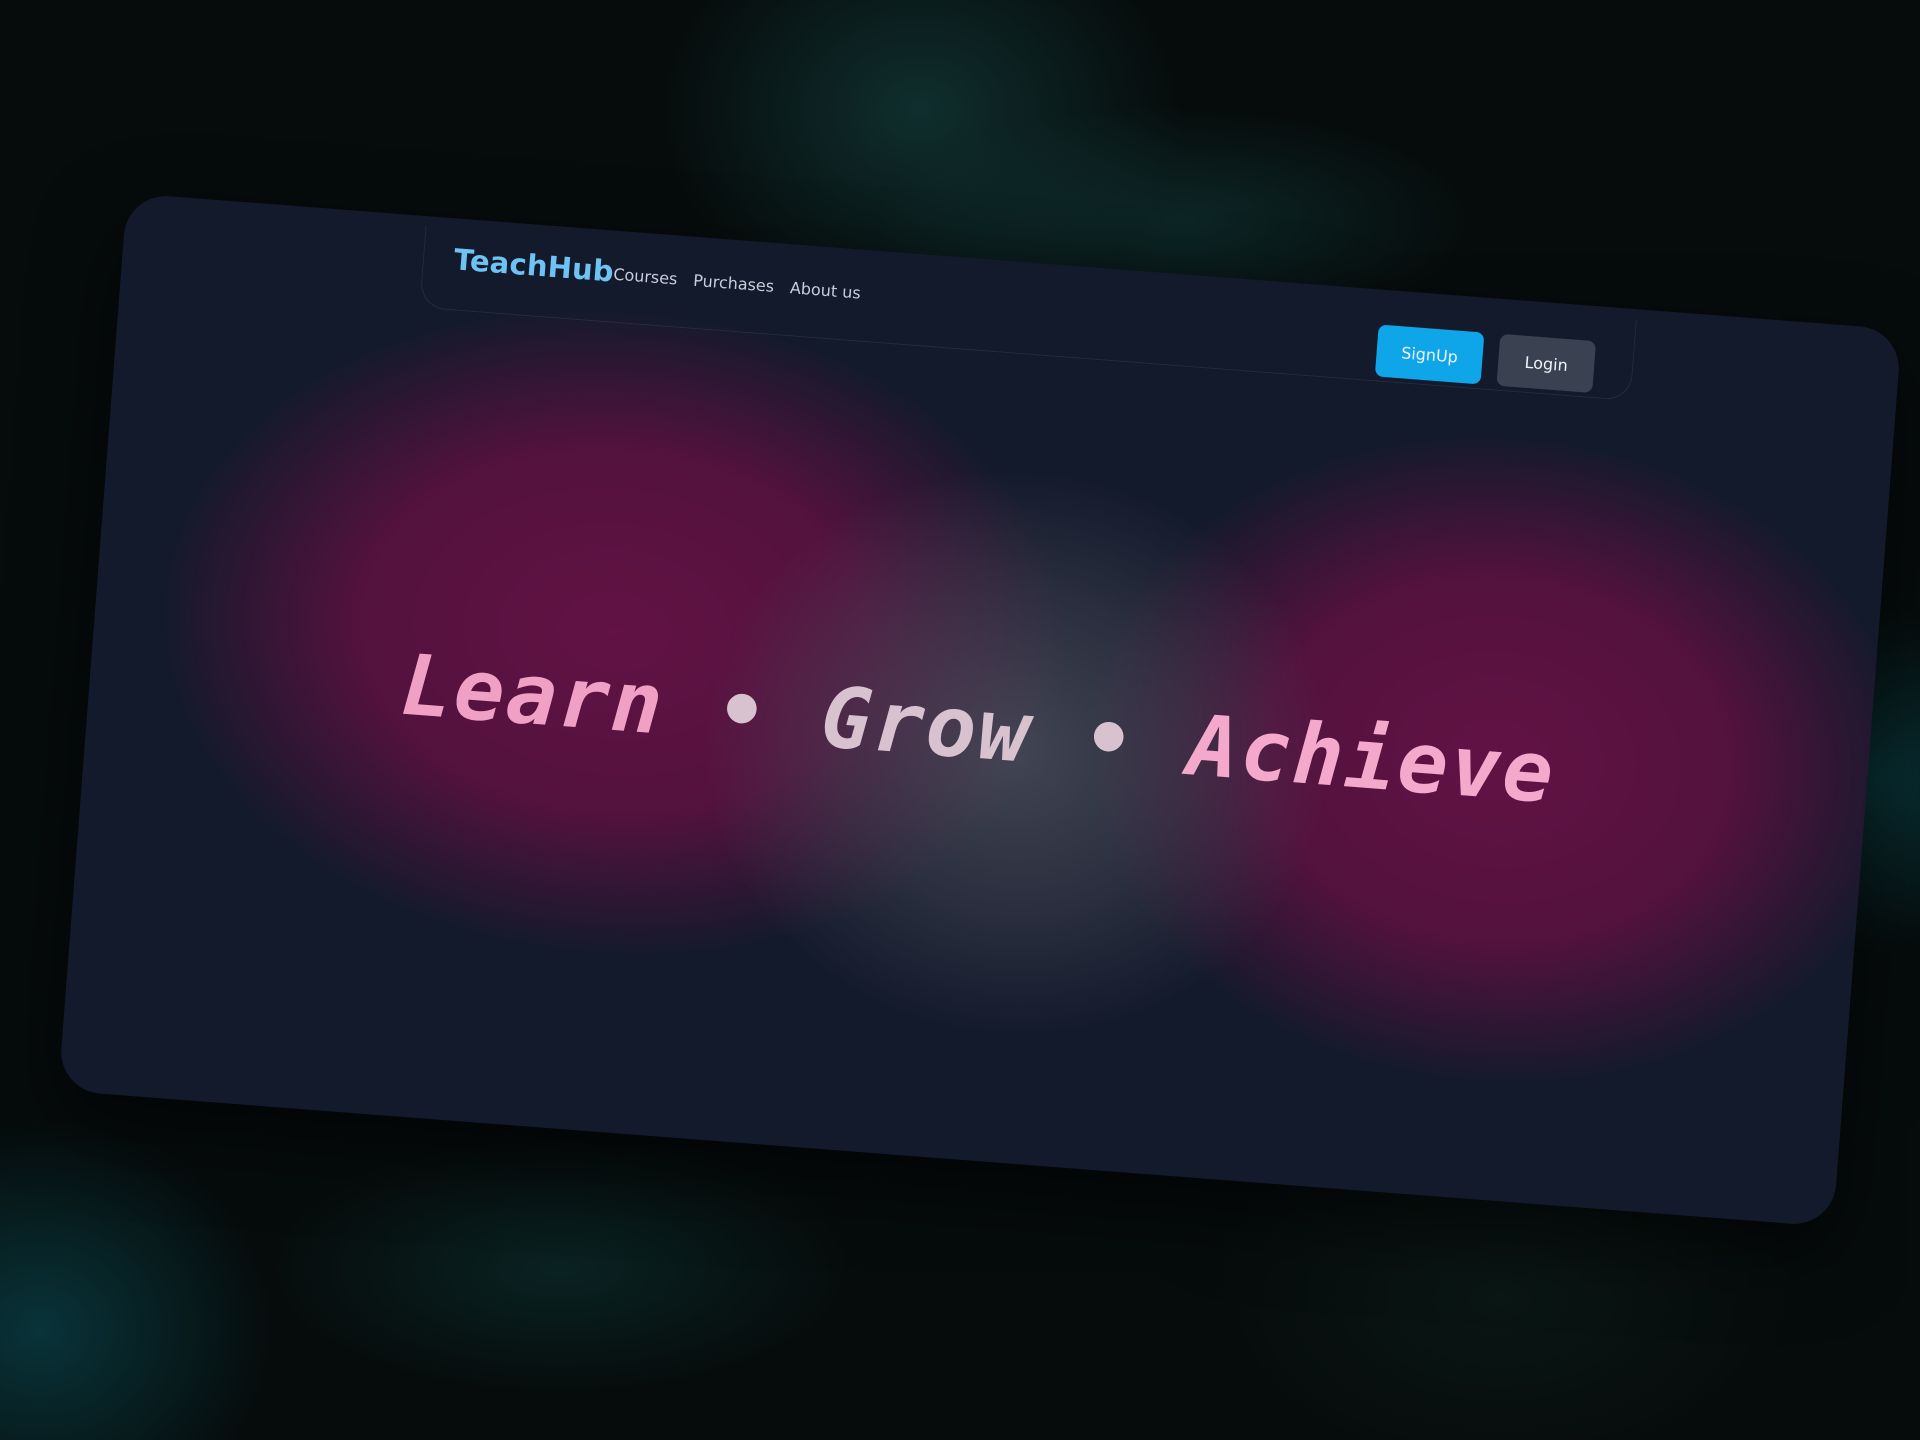 This screenshot has width=1920, height=1440. What do you see at coordinates (926, 724) in the screenshot?
I see `hero-word-grow: Grow` at bounding box center [926, 724].